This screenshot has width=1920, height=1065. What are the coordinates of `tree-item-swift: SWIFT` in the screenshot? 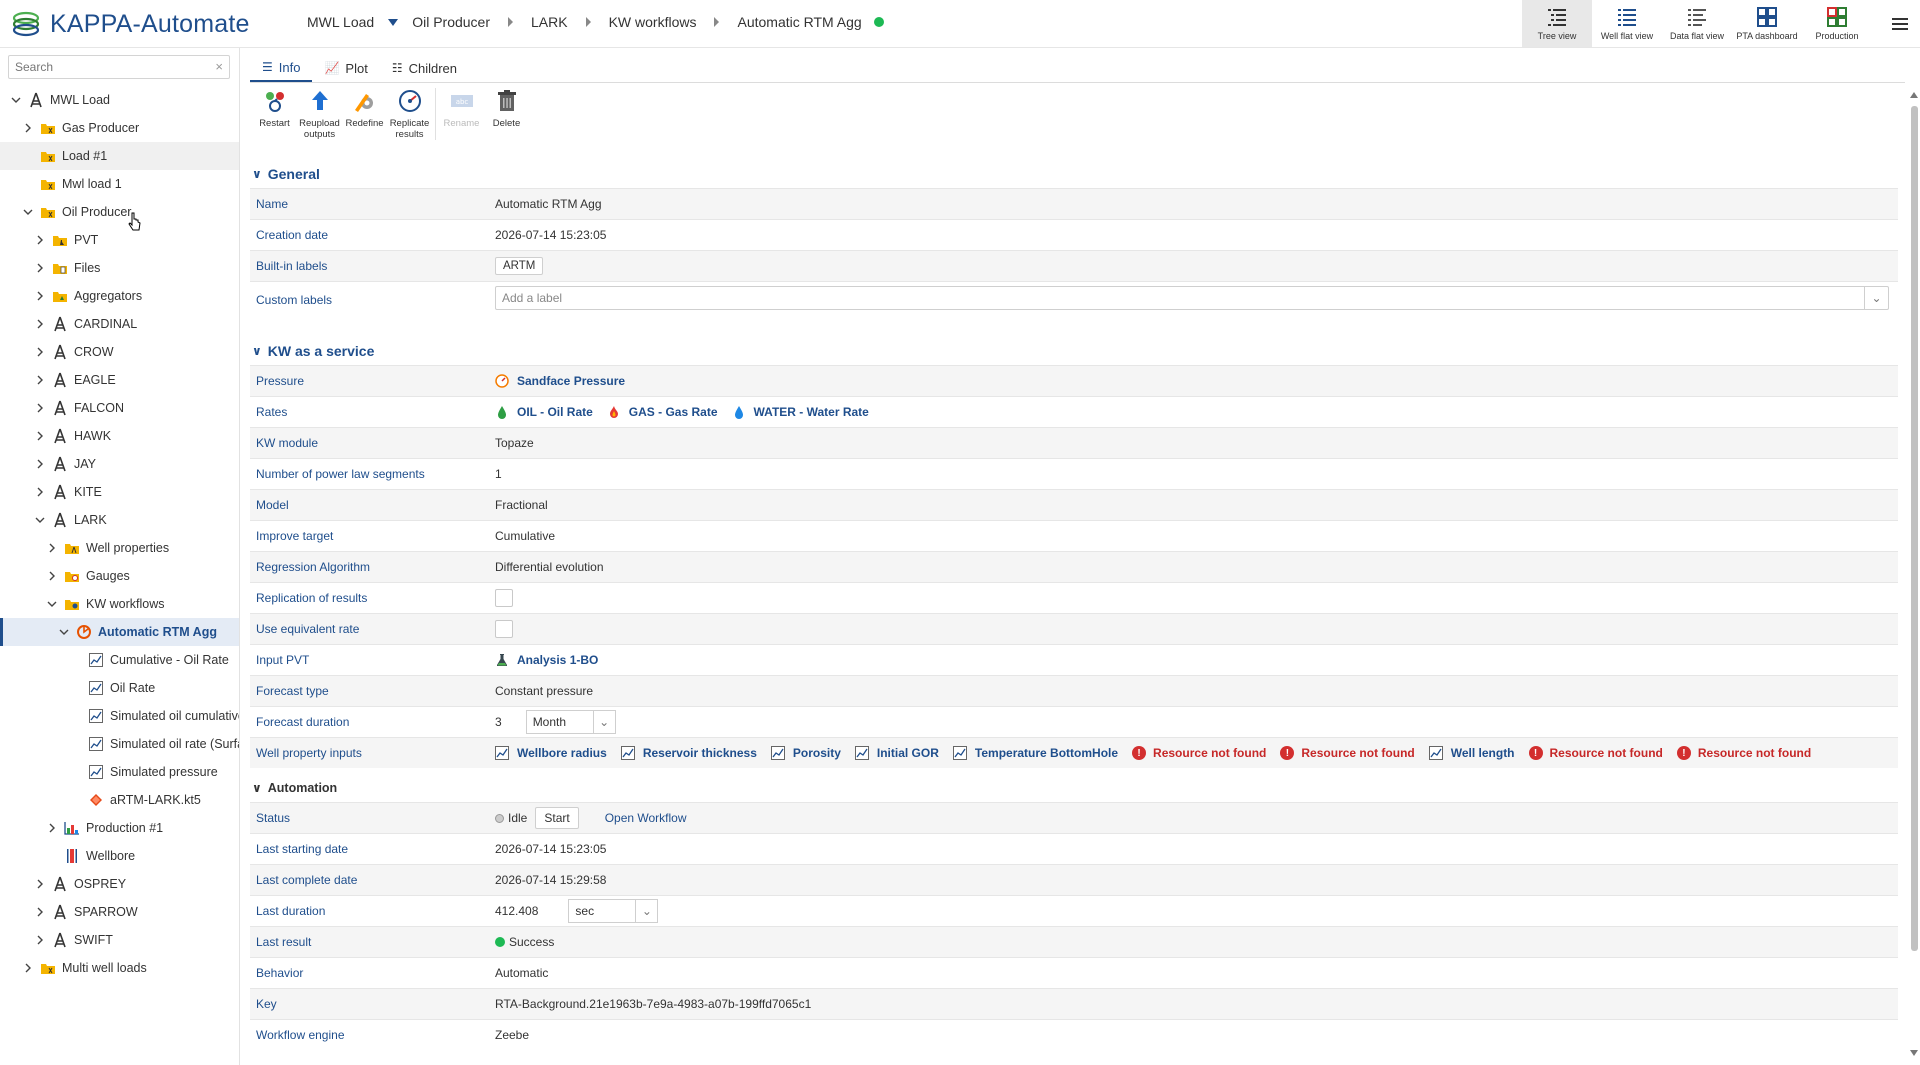 It's located at (119, 940).